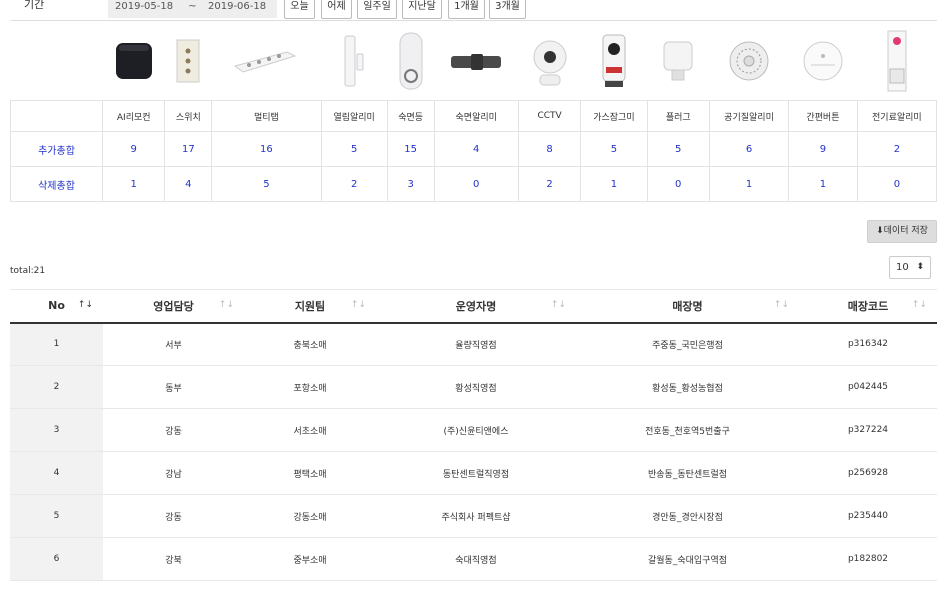  I want to click on added-total-row: 추가총합 9 17 16 5 15 4 8 5 5 6 9 2, so click(474, 149).